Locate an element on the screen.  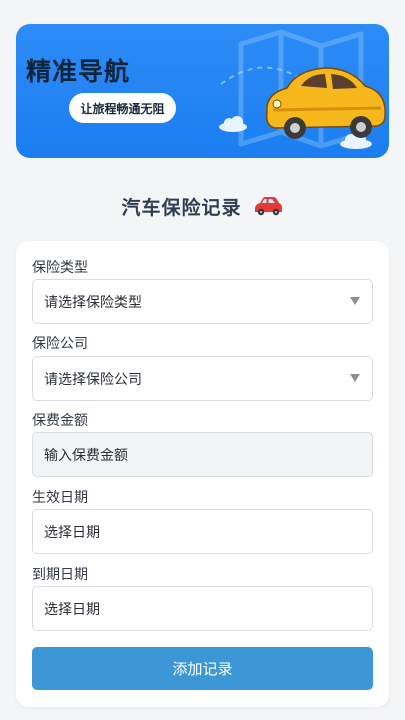
insurance-company-placeholder: 请选择保险公司 is located at coordinates (93, 379).